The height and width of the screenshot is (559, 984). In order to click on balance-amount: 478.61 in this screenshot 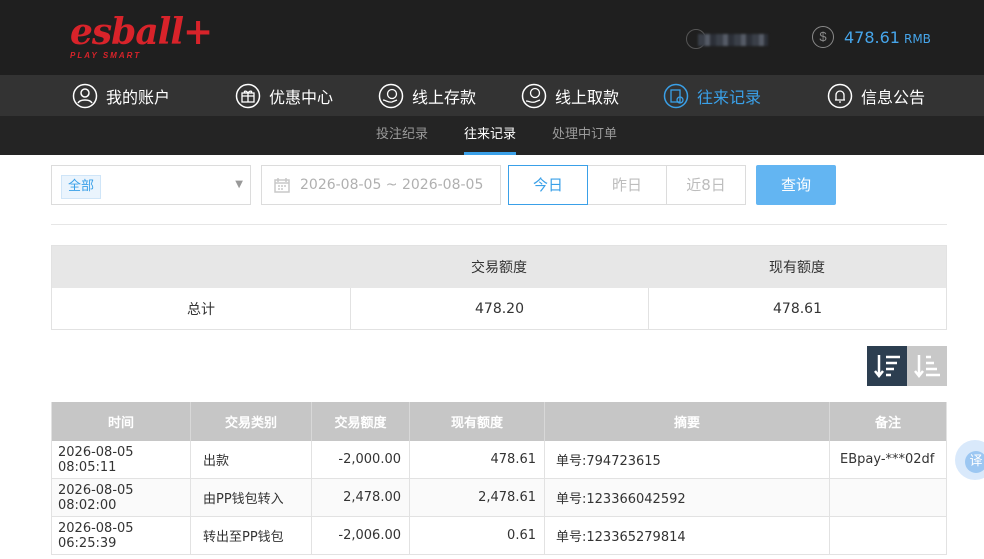, I will do `click(872, 37)`.